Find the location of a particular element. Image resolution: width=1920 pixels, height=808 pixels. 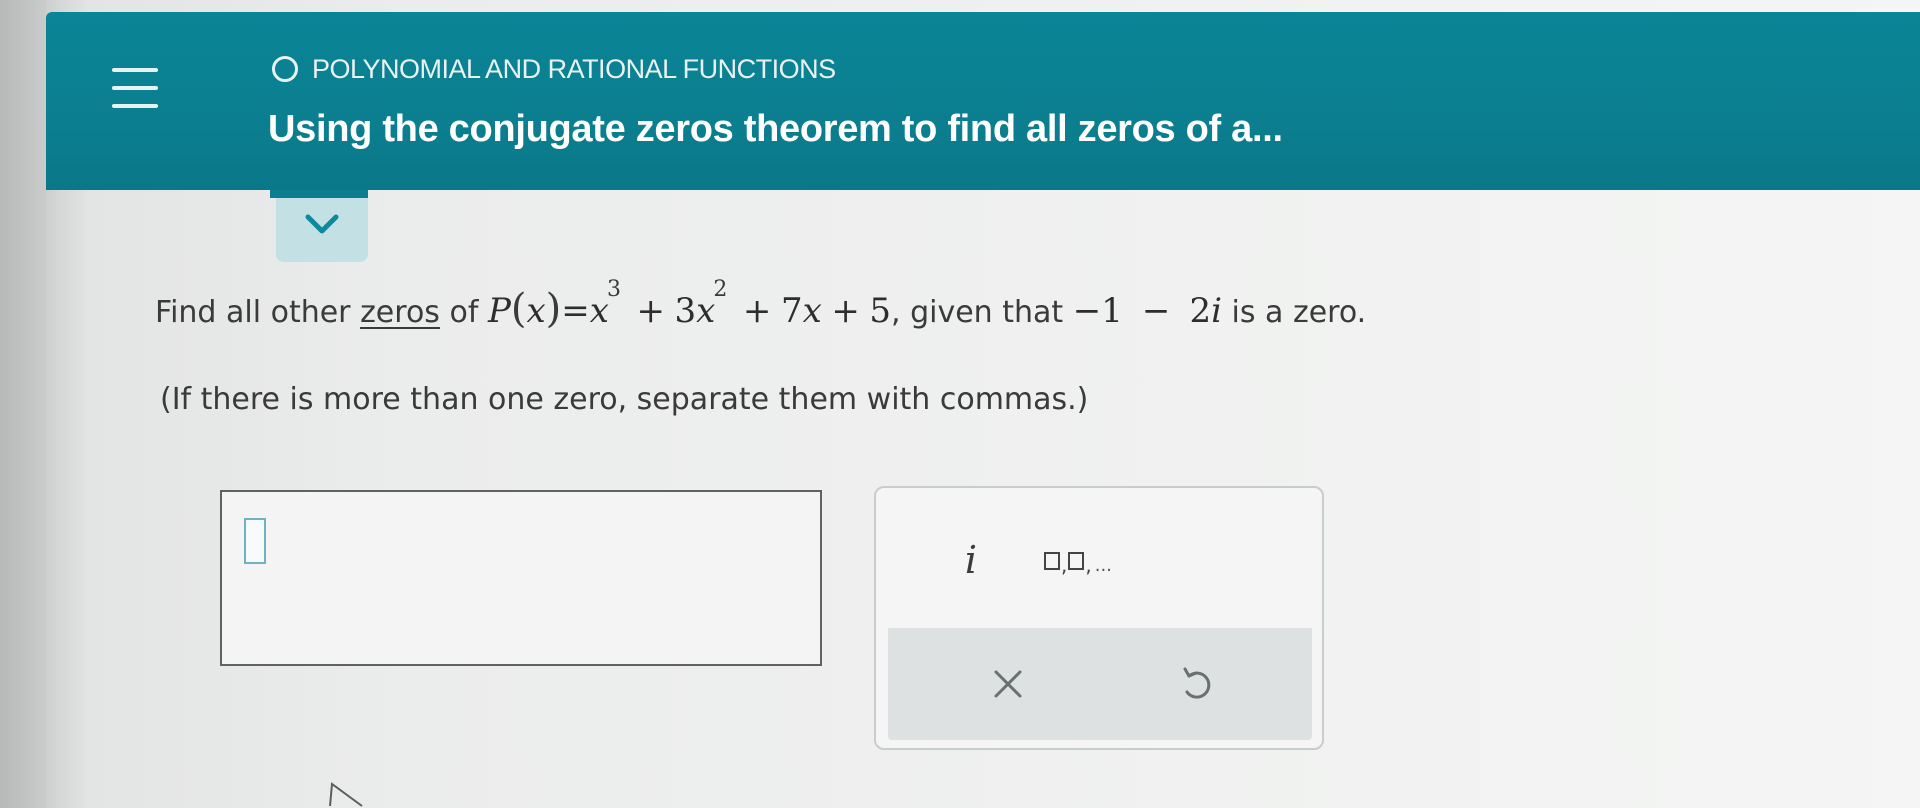

progress-circle-icon is located at coordinates (285, 69).